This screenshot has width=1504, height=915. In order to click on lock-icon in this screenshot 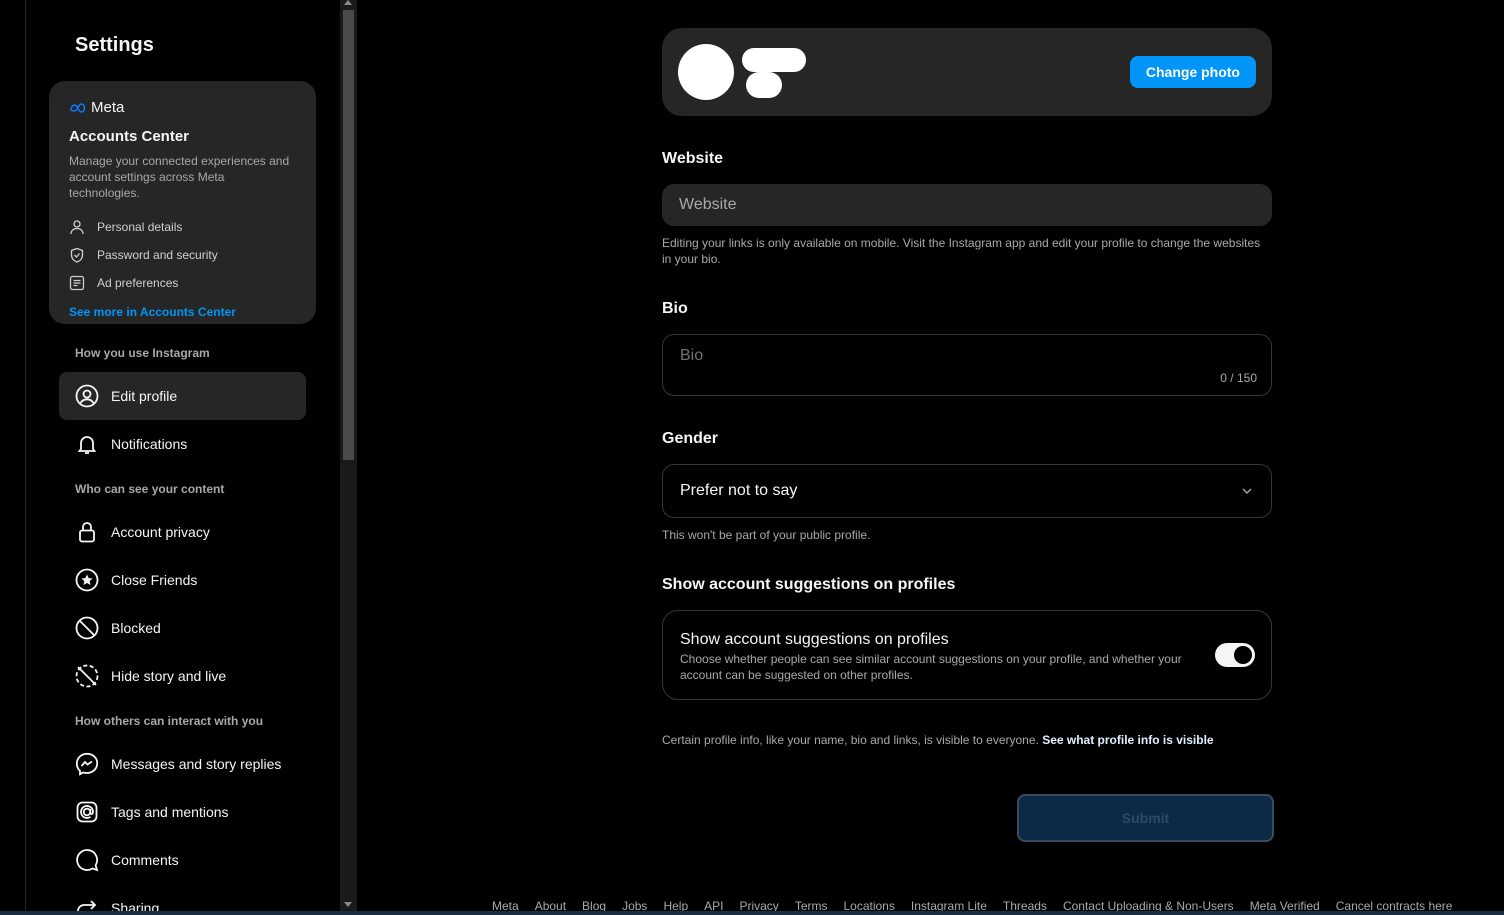, I will do `click(87, 532)`.